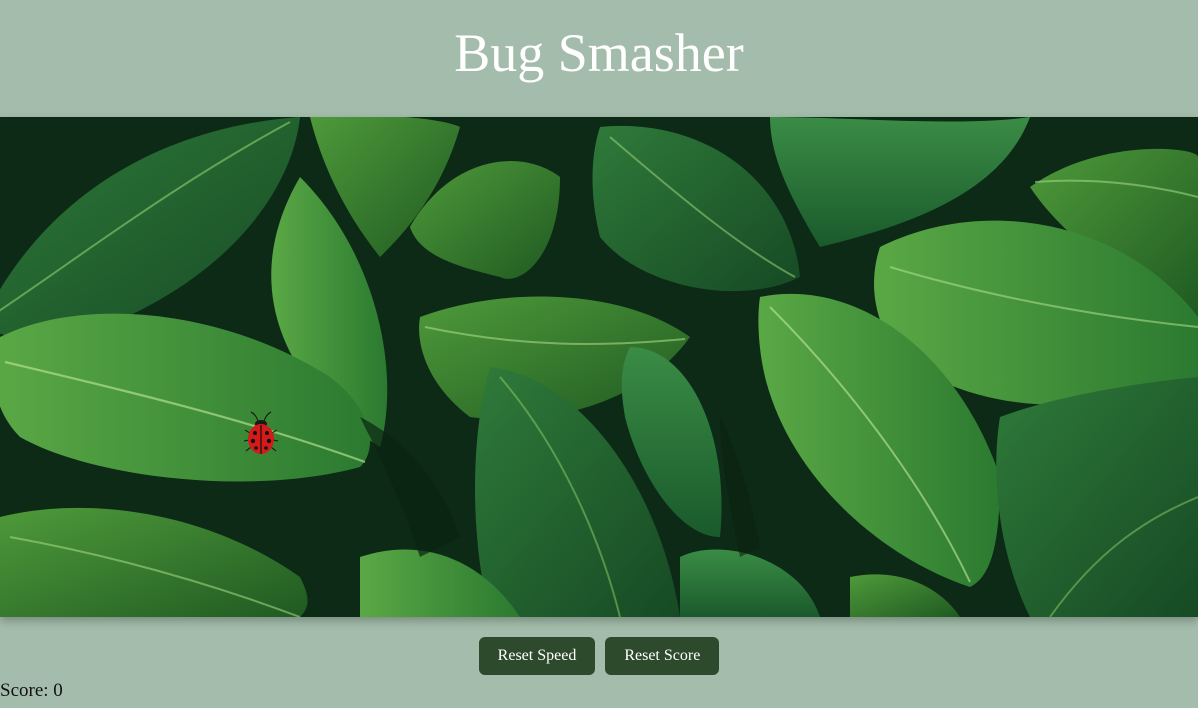 This screenshot has height=708, width=1198. Describe the element at coordinates (599, 656) in the screenshot. I see `game-controls: Reset Speed Reset Score` at that location.